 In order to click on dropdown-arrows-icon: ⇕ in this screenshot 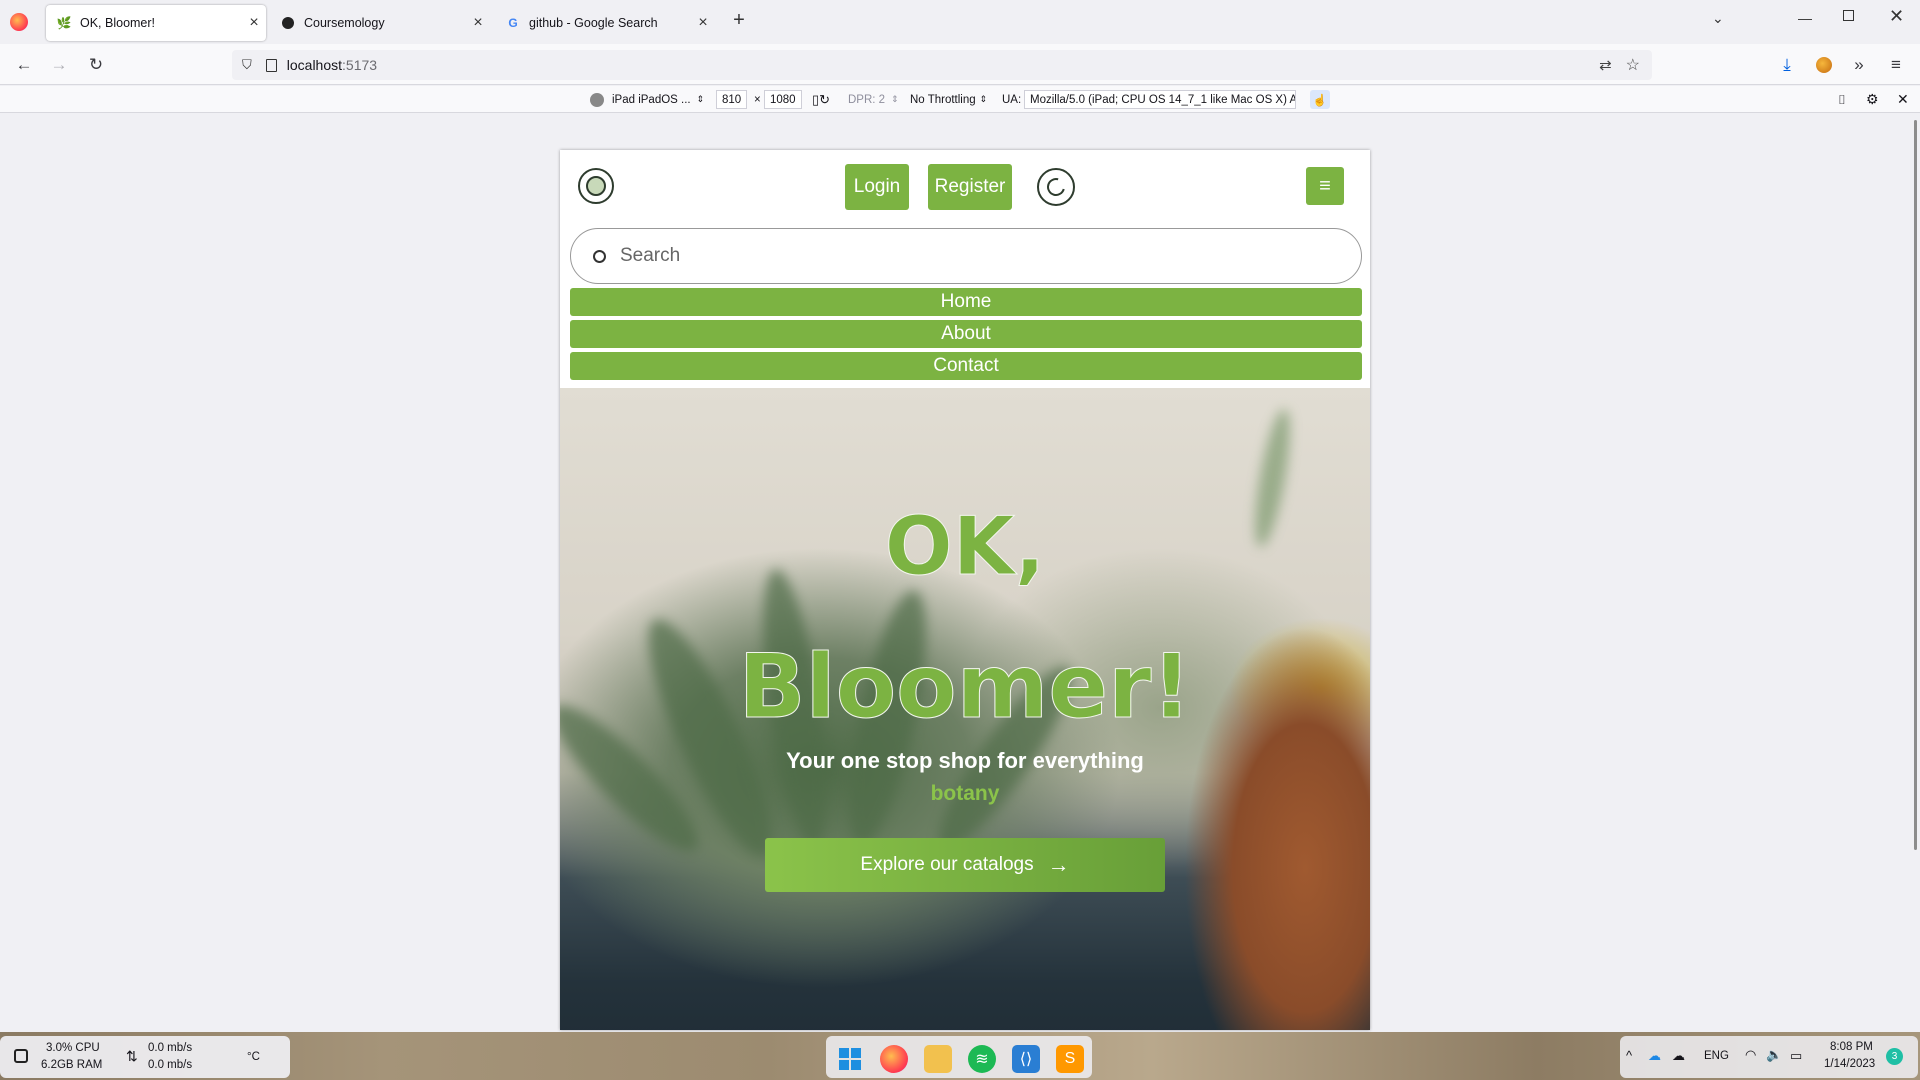, I will do `click(700, 99)`.